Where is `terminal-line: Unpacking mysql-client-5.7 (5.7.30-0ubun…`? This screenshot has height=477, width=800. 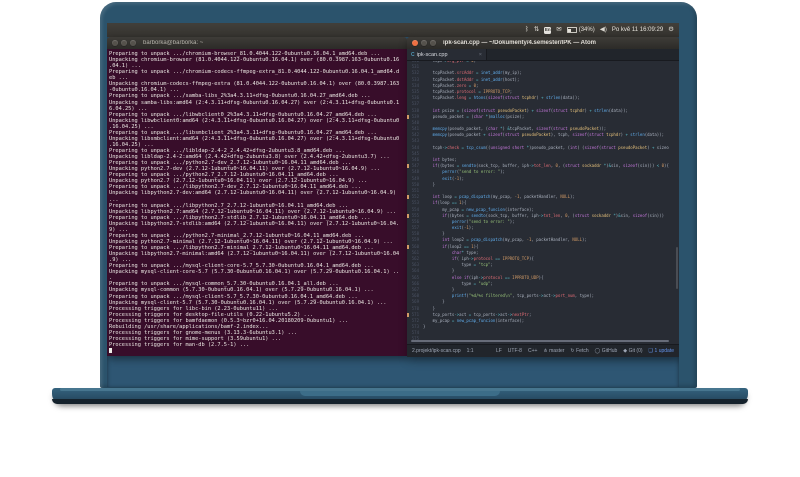
terminal-line: Unpacking mysql-client-5.7 (5.7.30-0ubun… is located at coordinates (248, 302).